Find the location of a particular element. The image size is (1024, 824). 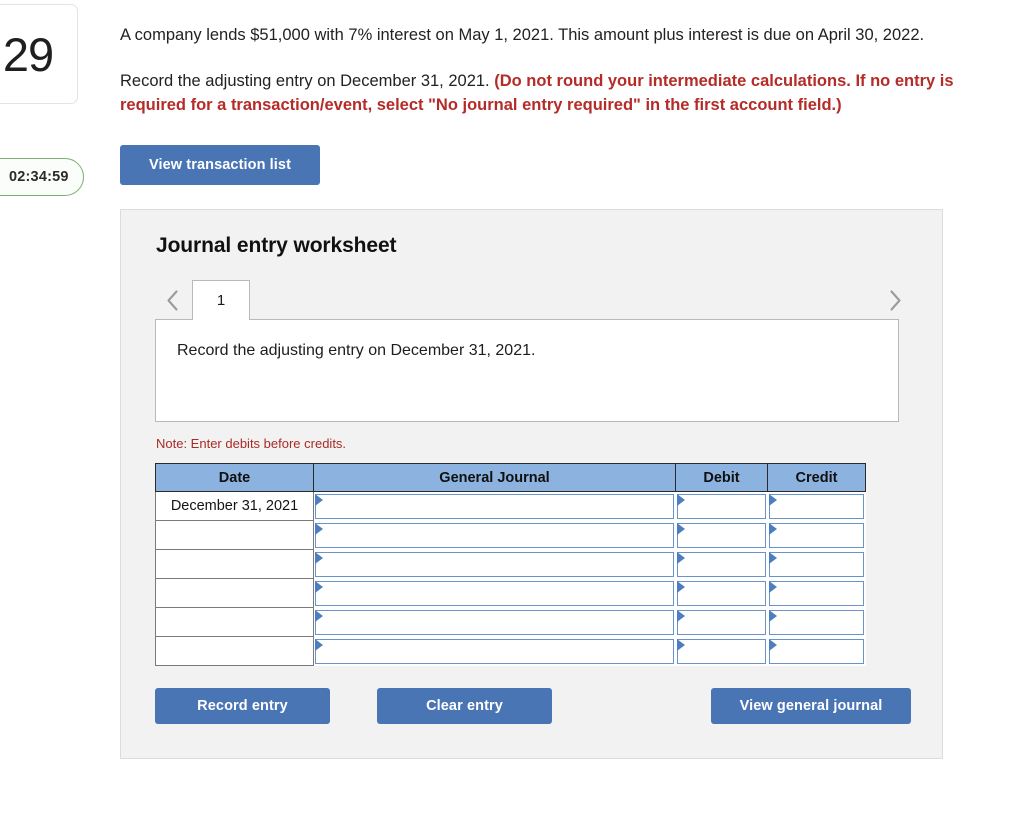

column-header-general-journal: General Journal is located at coordinates (494, 478).